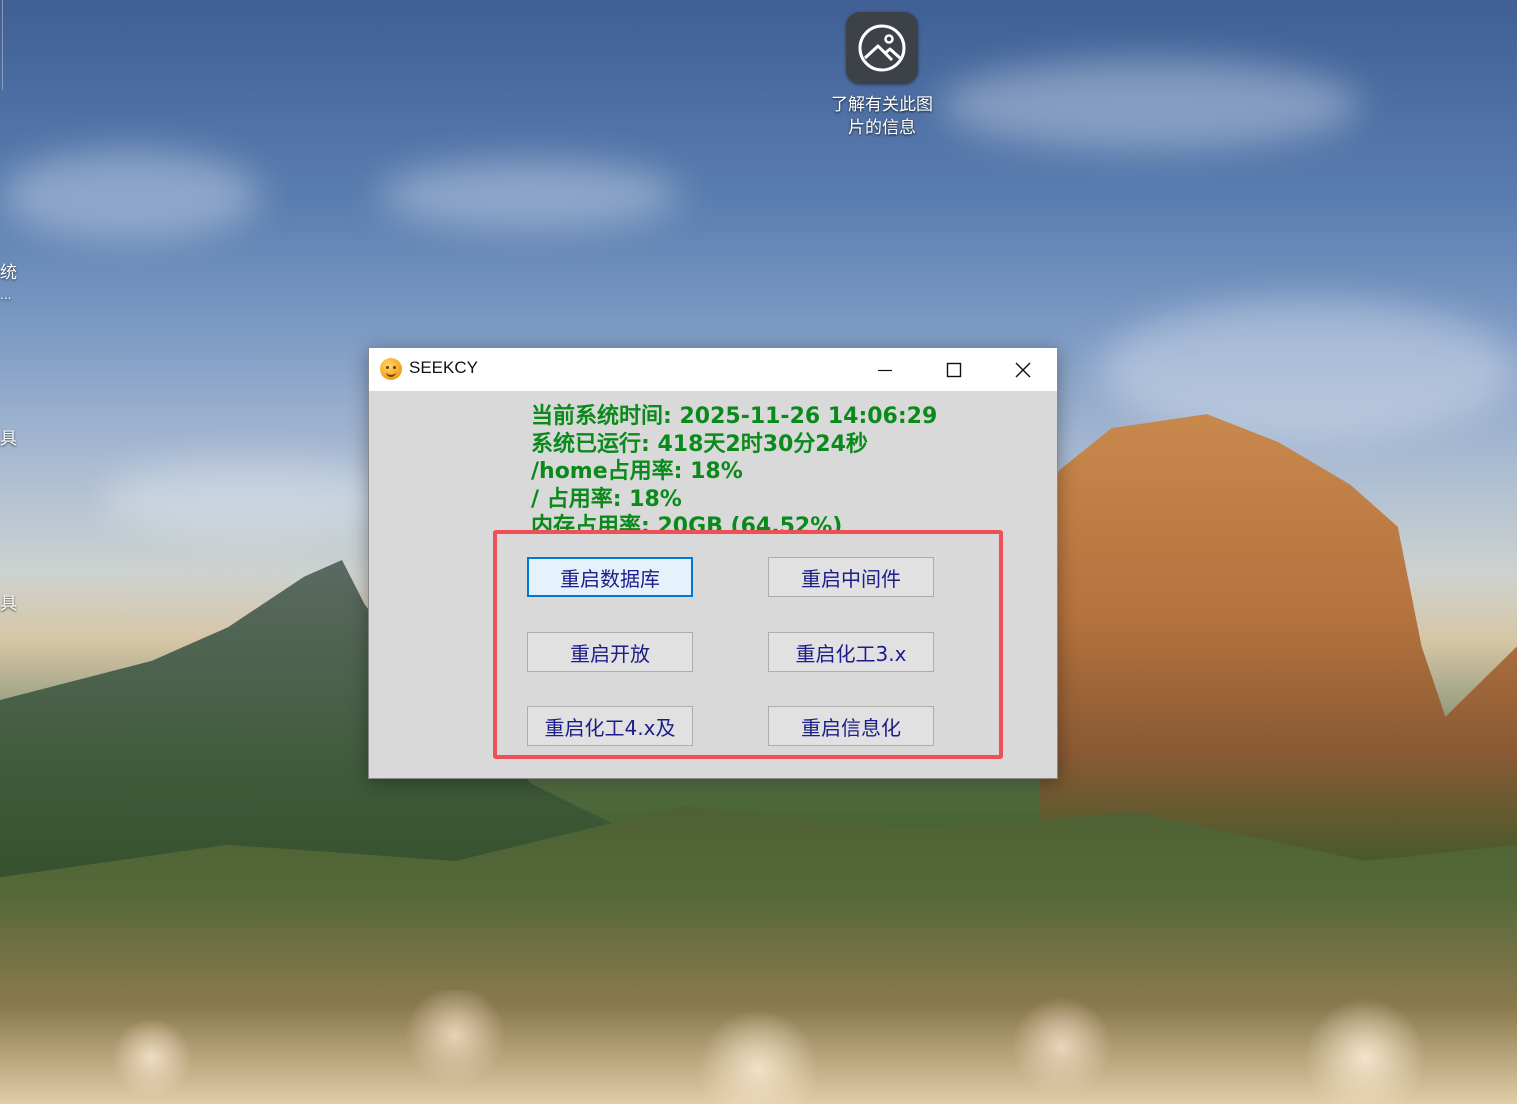 This screenshot has width=1517, height=1104. I want to click on close-icon, so click(1023, 369).